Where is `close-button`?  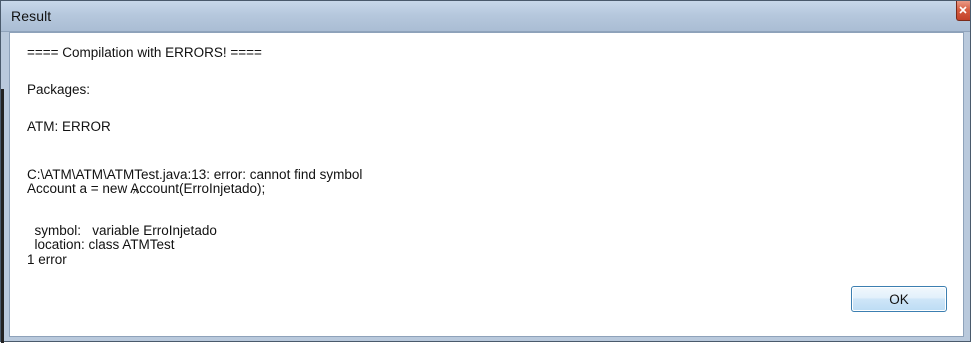 close-button is located at coordinates (963, 11).